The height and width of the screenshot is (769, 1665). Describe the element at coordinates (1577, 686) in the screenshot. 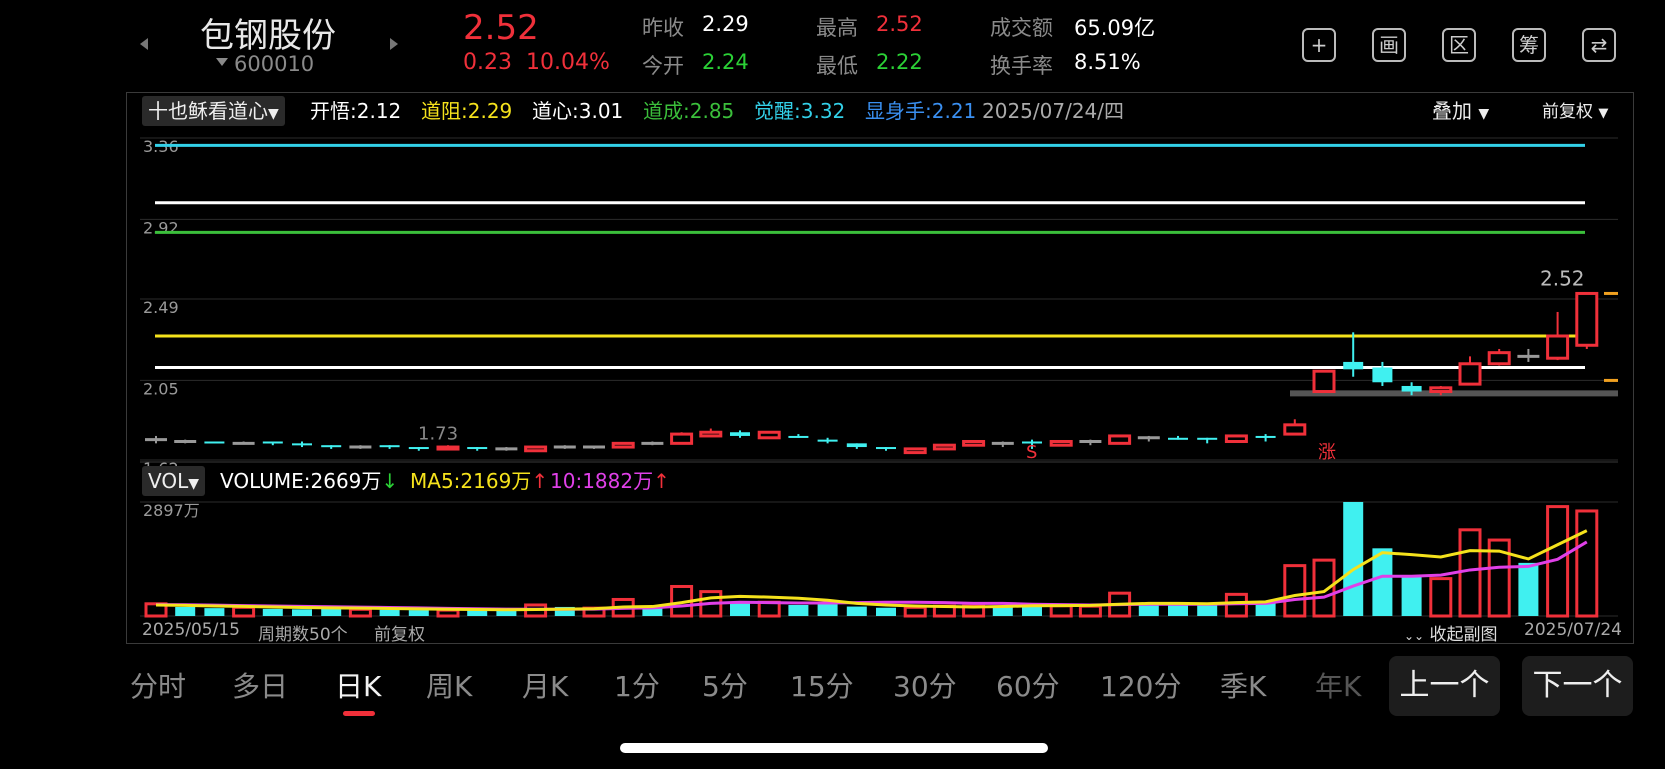

I see `next-button: 下一个` at that location.